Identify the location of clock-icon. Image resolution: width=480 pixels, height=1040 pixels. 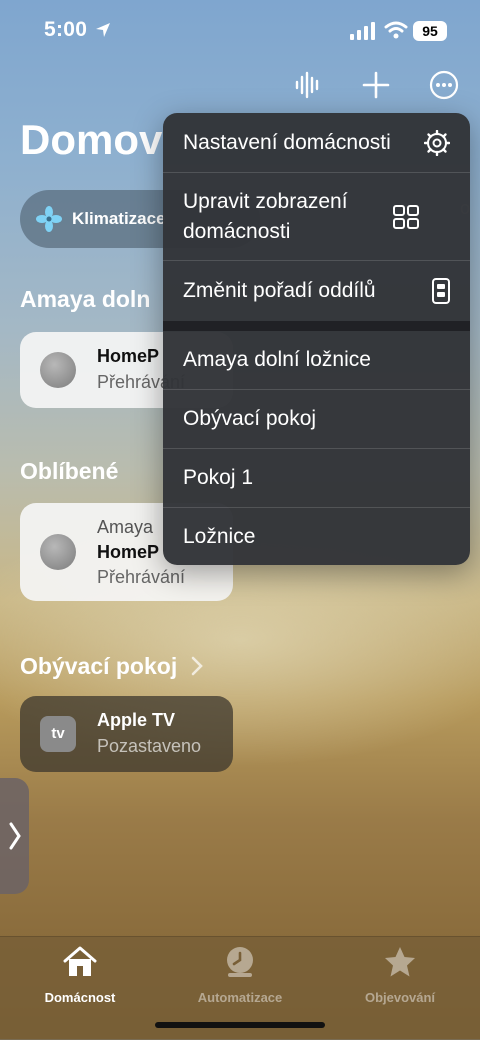
(240, 962).